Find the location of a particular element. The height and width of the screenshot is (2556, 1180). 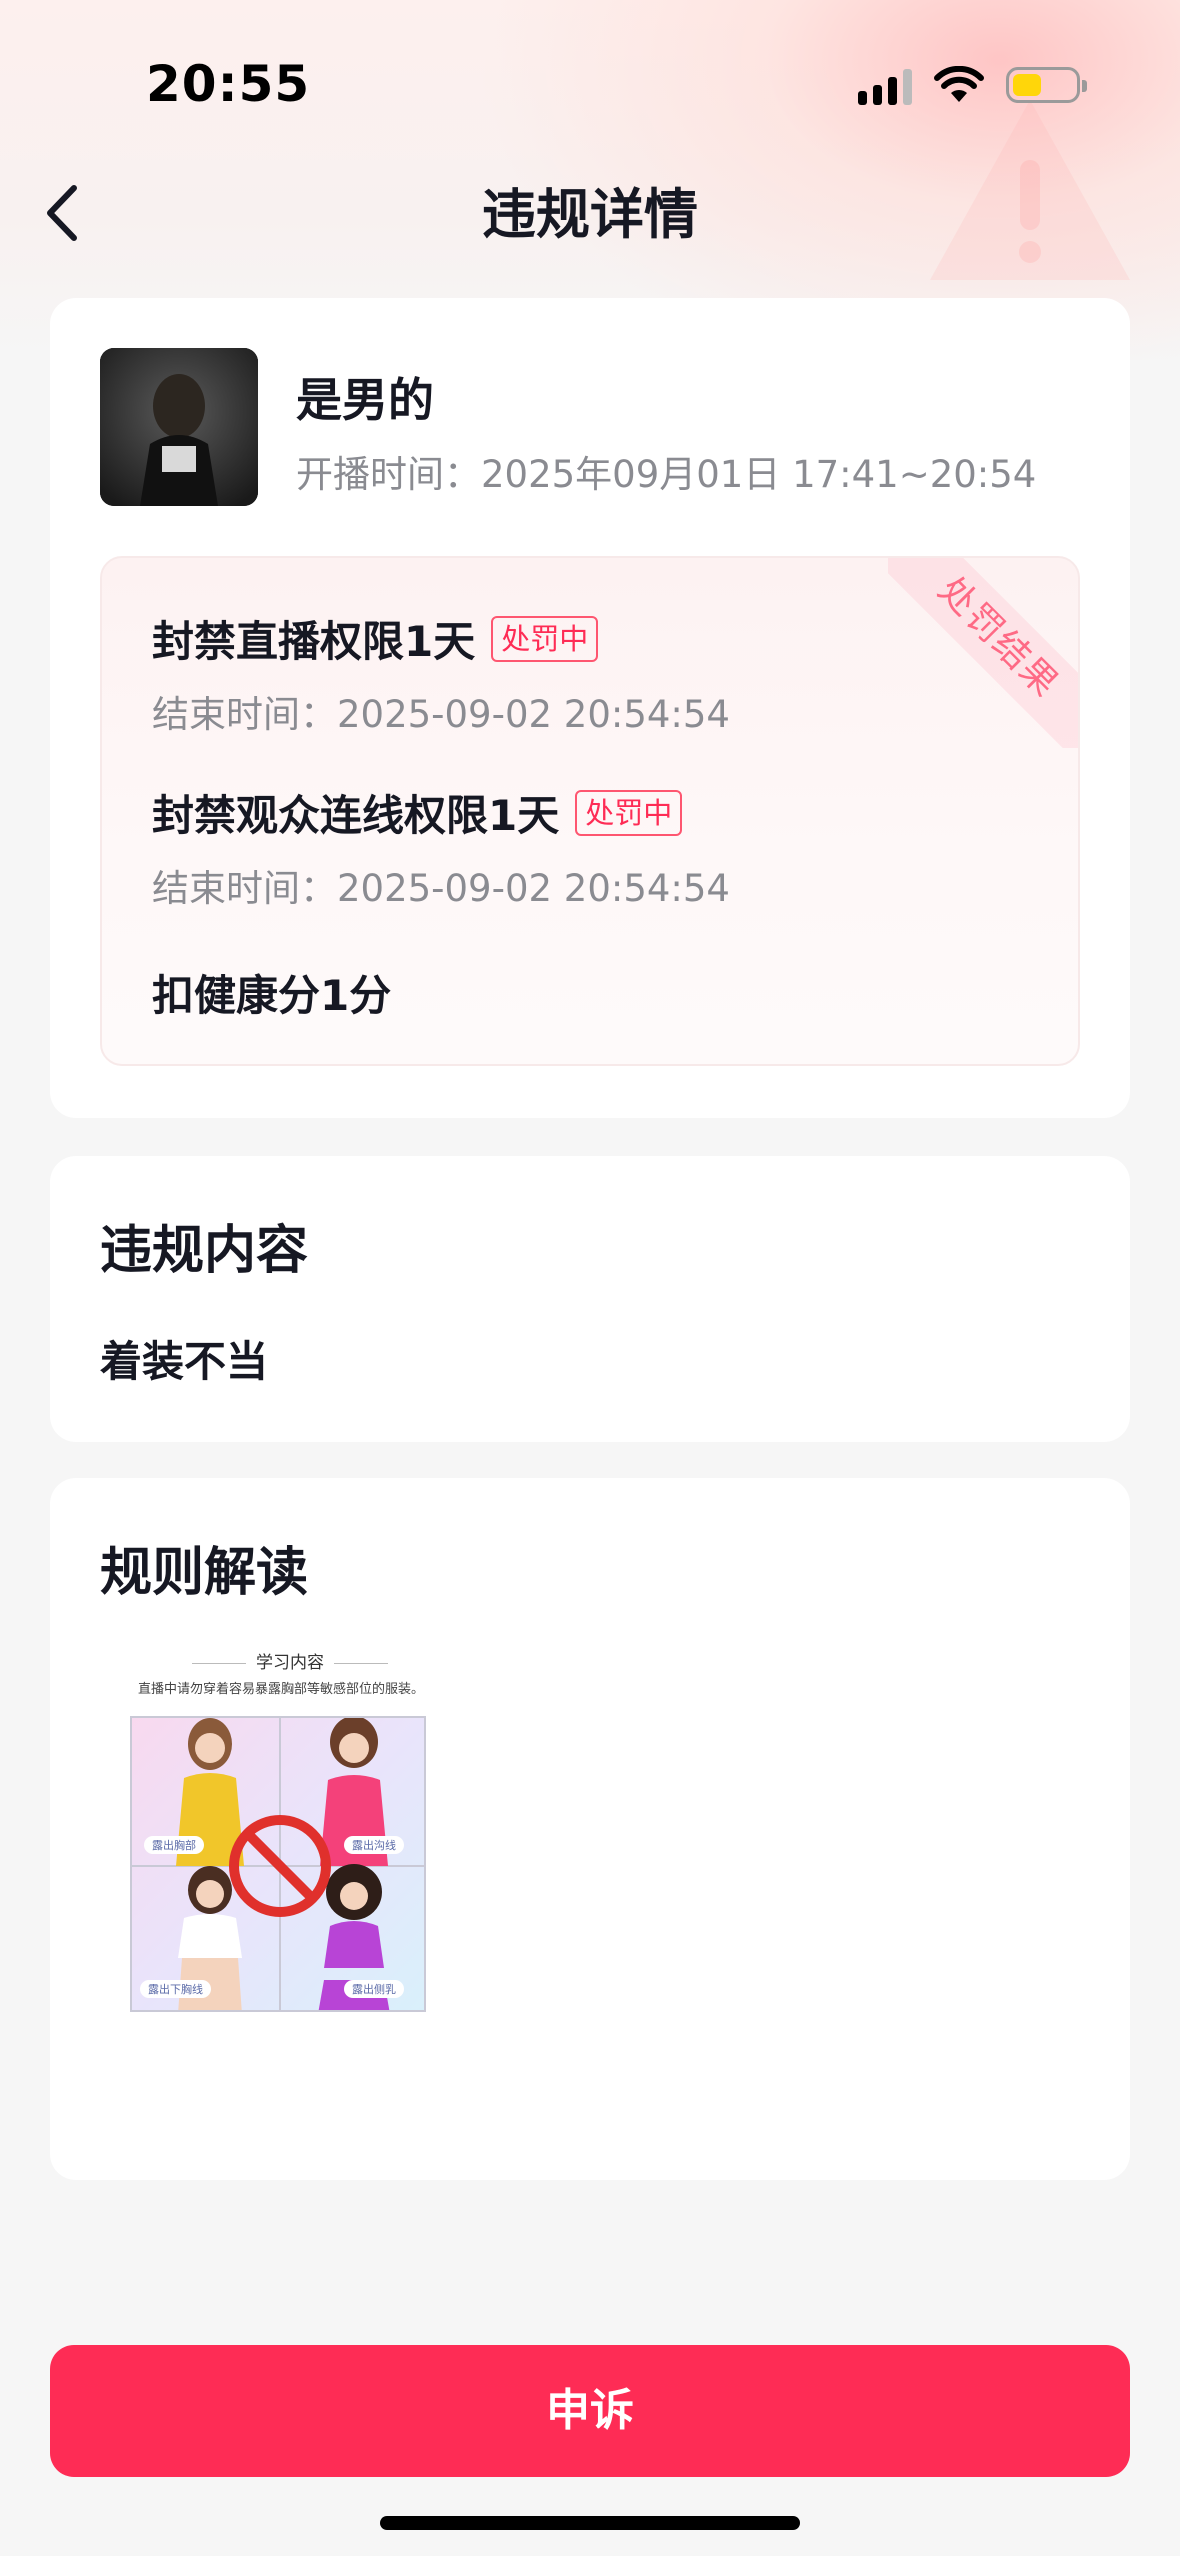

appeal-button: 申诉 is located at coordinates (590, 2411).